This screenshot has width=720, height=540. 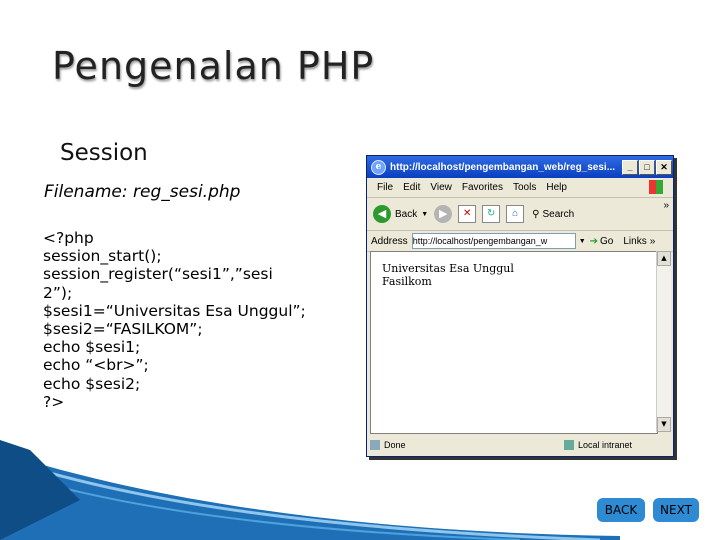 What do you see at coordinates (653, 241) in the screenshot?
I see `links-overflow-icon: »` at bounding box center [653, 241].